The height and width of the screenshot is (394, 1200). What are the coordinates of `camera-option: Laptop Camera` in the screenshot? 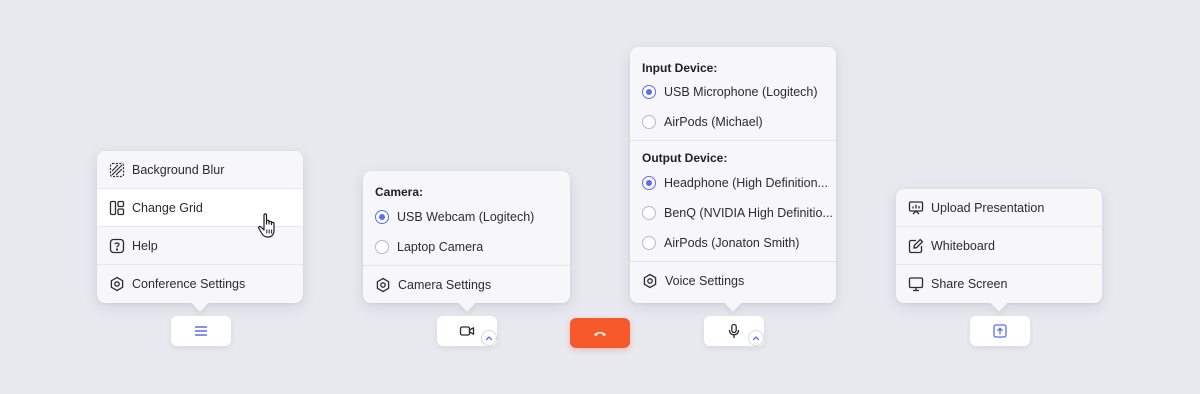 It's located at (466, 247).